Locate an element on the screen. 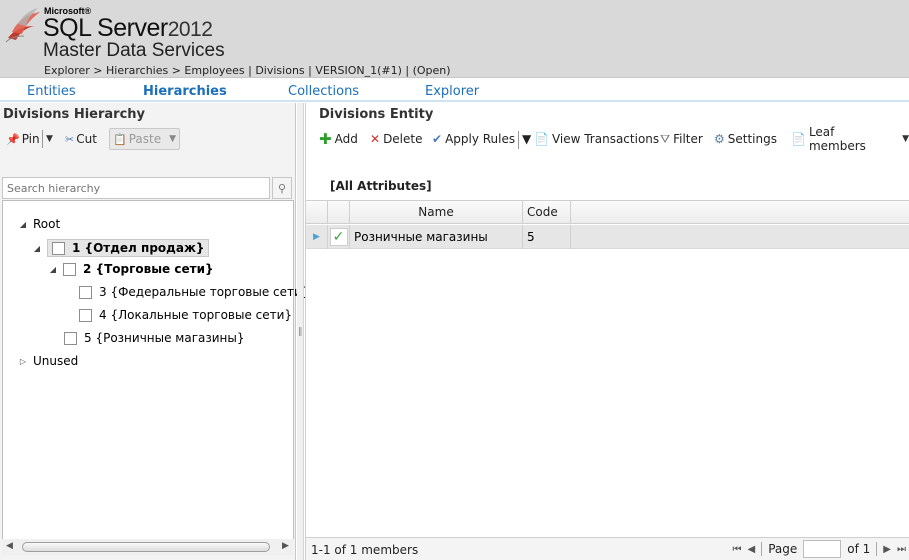 The image size is (909, 560). settings-button: ⚙ Settings is located at coordinates (745, 139).